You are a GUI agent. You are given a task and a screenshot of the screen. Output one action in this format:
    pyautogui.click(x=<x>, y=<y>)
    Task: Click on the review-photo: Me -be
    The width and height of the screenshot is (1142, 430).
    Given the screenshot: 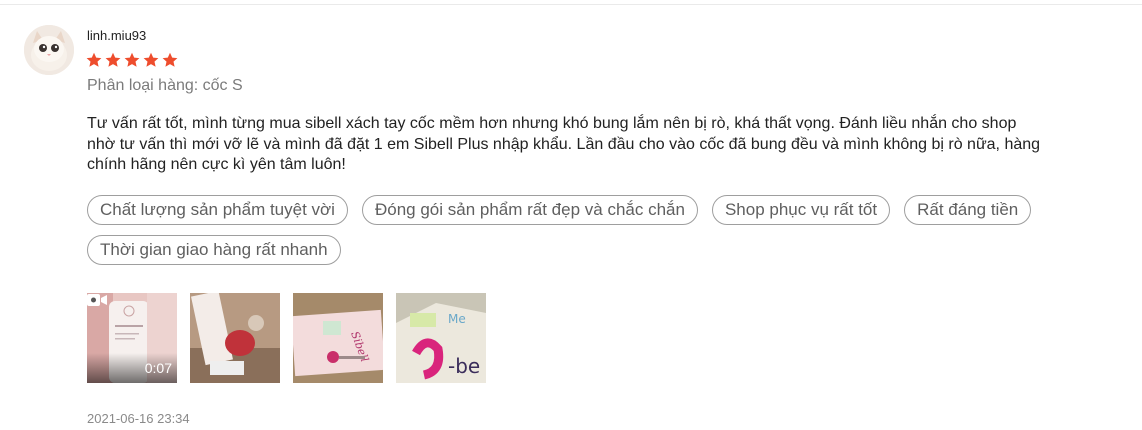 What is the action you would take?
    pyautogui.click(x=441, y=338)
    